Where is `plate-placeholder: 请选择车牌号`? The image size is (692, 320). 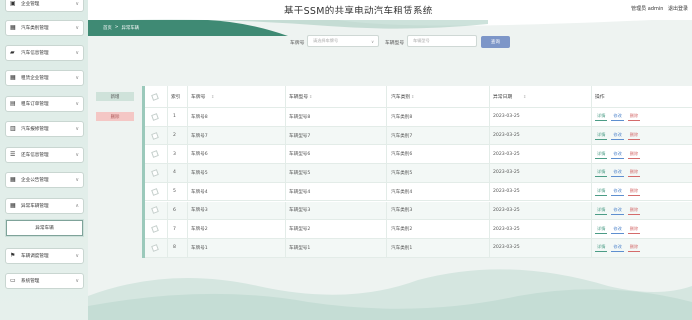 plate-placeholder: 请选择车牌号 is located at coordinates (326, 40).